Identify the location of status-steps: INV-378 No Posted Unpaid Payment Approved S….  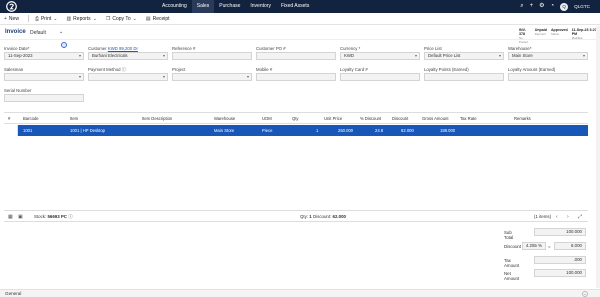
(559, 36).